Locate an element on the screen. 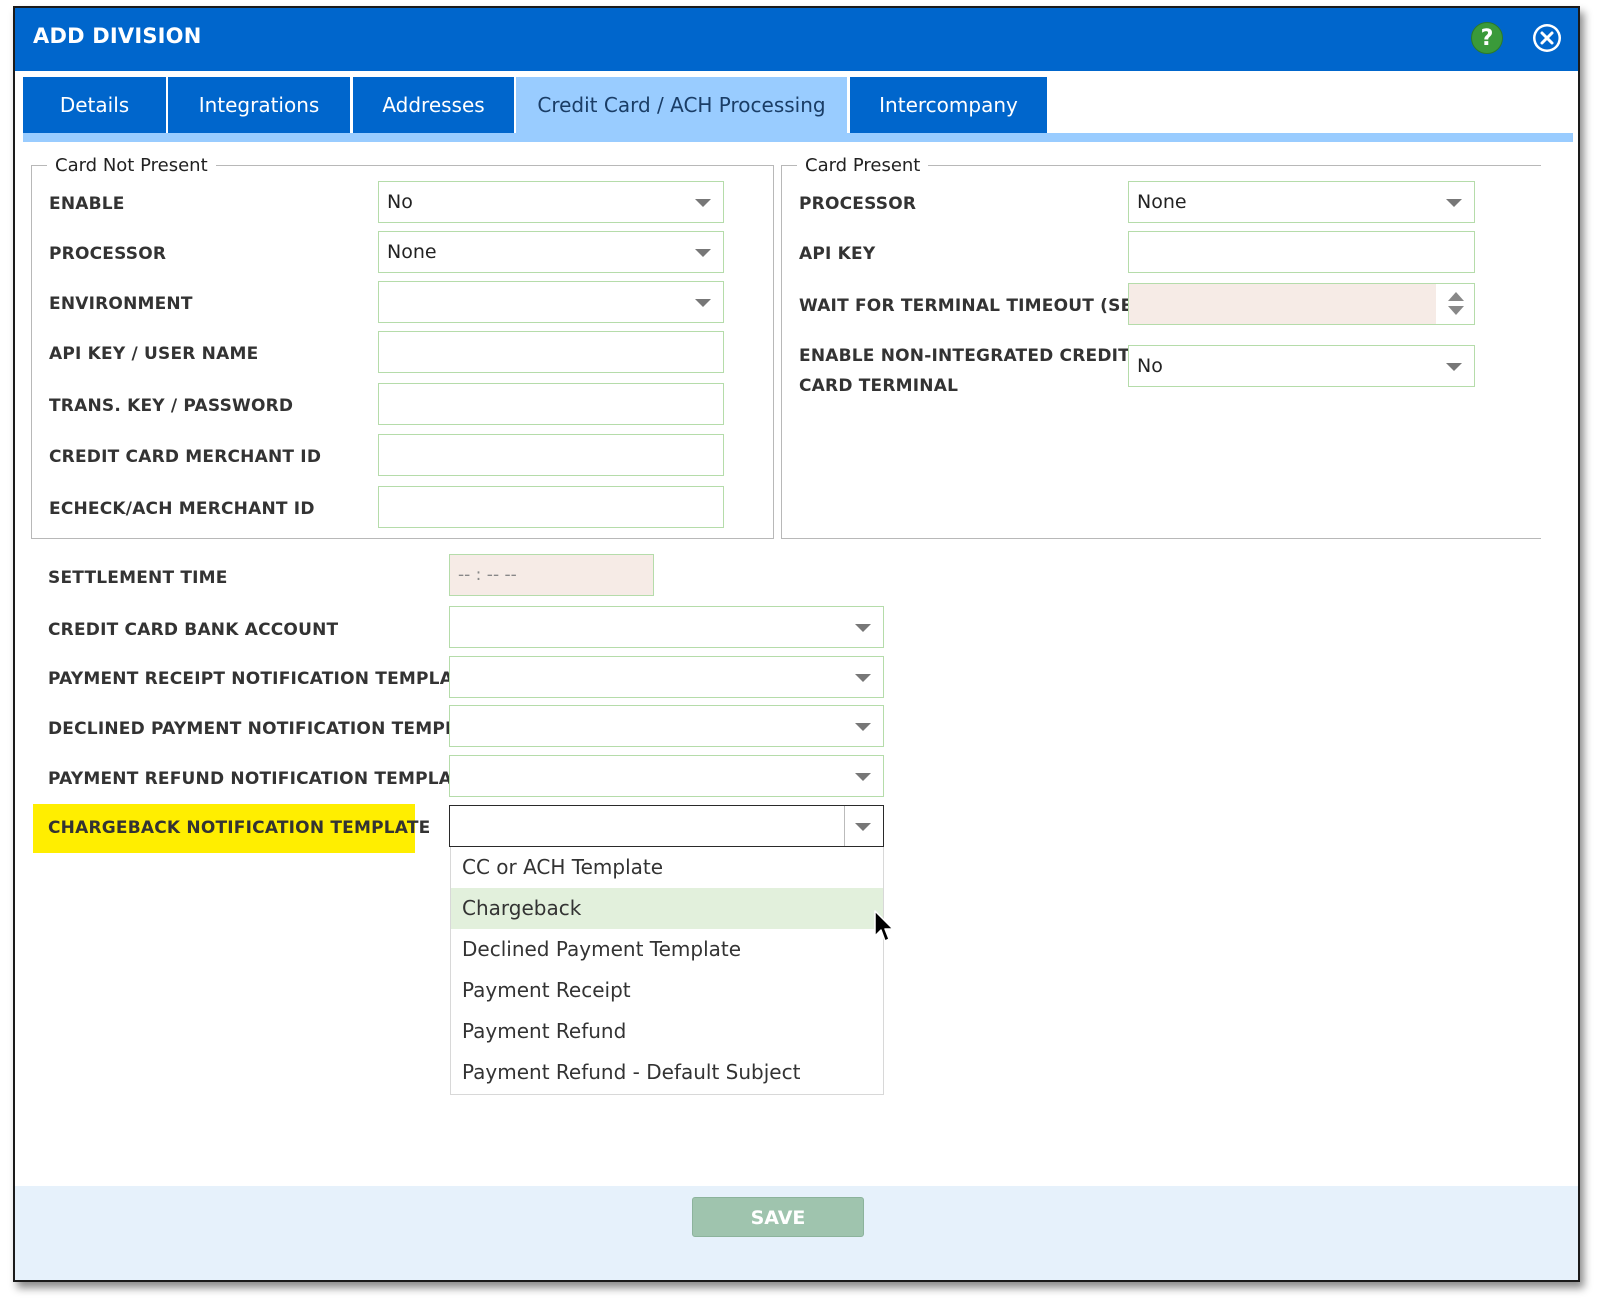 This screenshot has height=1304, width=1604. enable-value: No is located at coordinates (400, 202).